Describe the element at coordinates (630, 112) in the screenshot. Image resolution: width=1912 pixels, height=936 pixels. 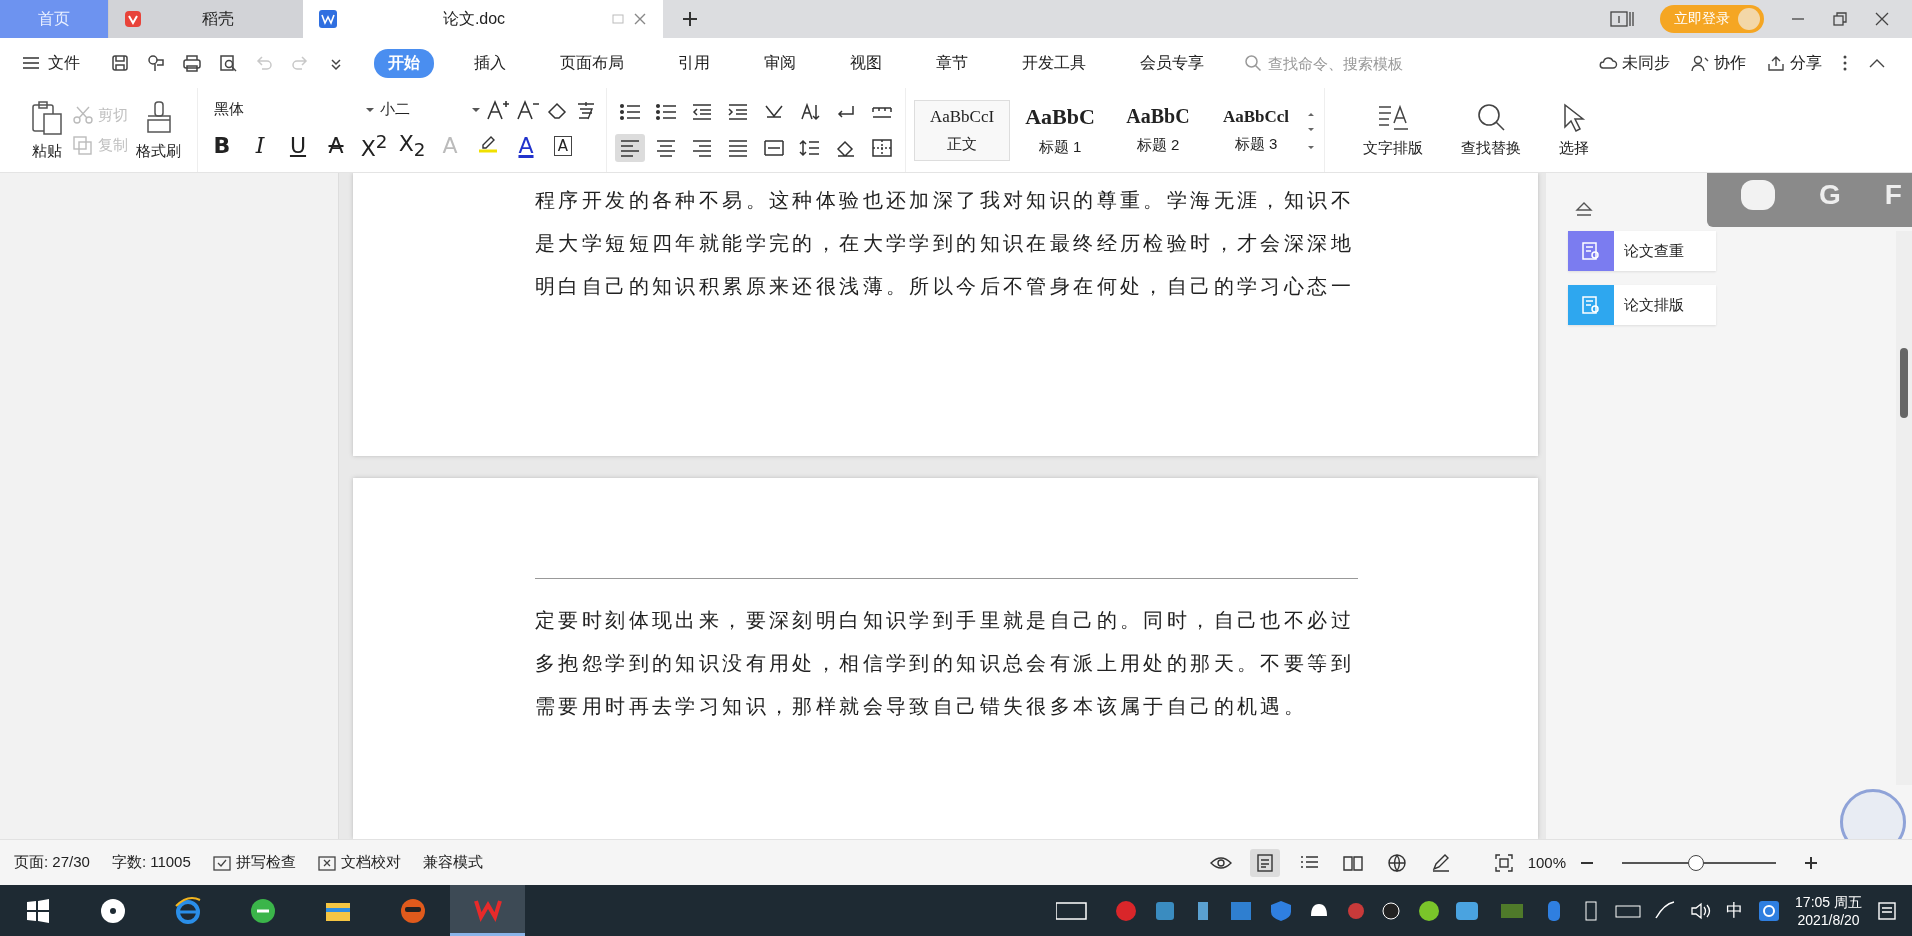
I see `bullets-icon` at that location.